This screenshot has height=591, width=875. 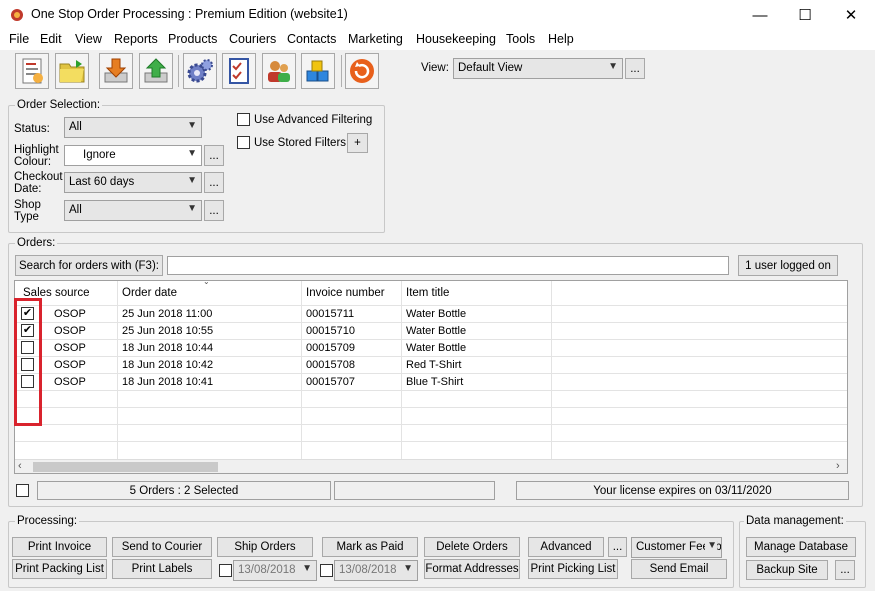 I want to click on shop-type-label: Shop Type, so click(x=27, y=211).